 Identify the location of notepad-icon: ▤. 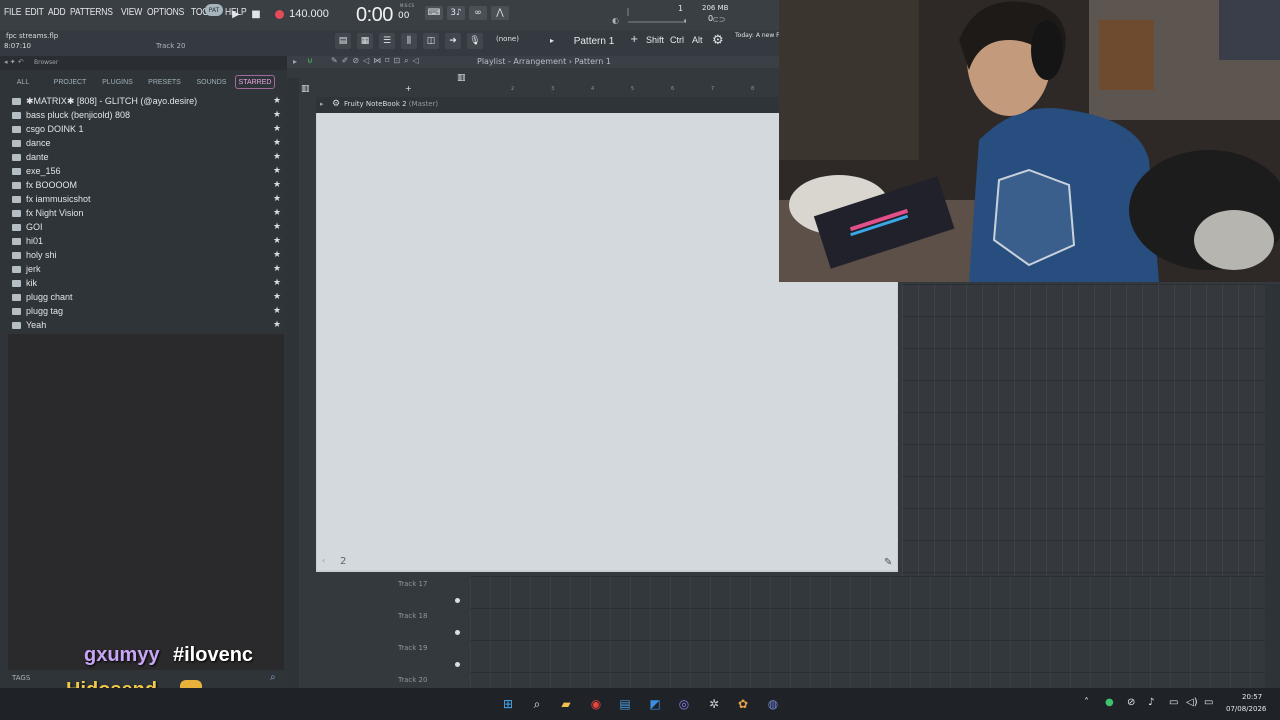
(625, 704).